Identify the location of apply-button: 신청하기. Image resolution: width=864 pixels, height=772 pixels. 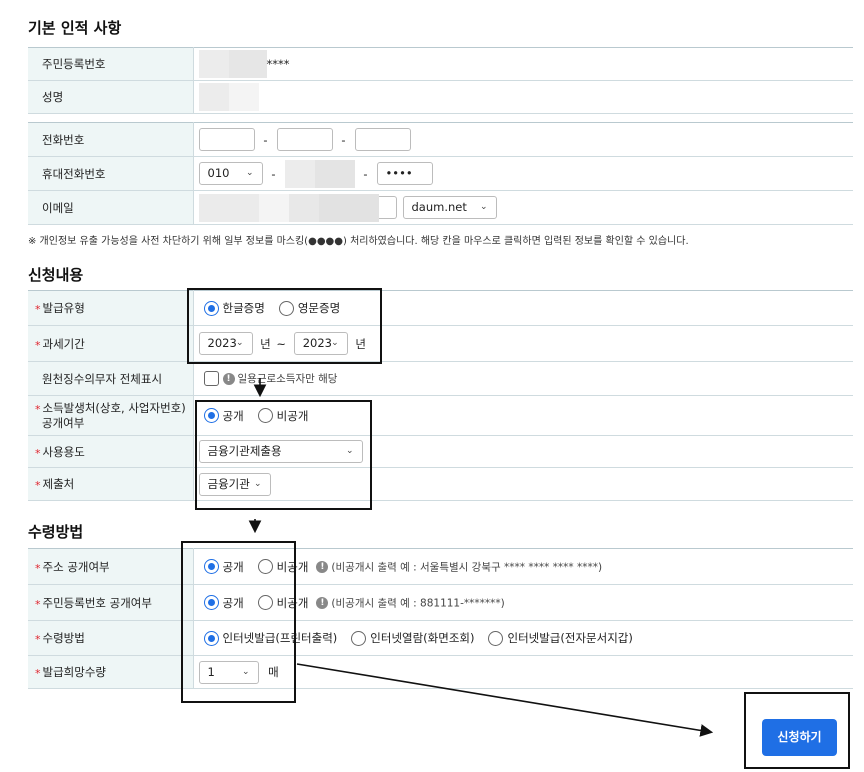
(799, 737).